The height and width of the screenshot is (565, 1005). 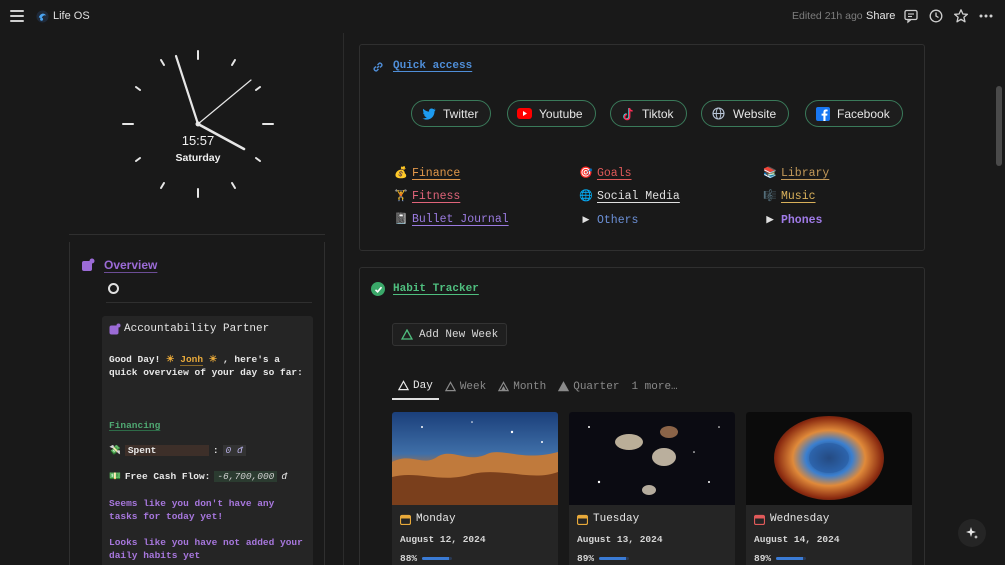 What do you see at coordinates (586, 197) in the screenshot?
I see `social-media-icon: 🌐` at bounding box center [586, 197].